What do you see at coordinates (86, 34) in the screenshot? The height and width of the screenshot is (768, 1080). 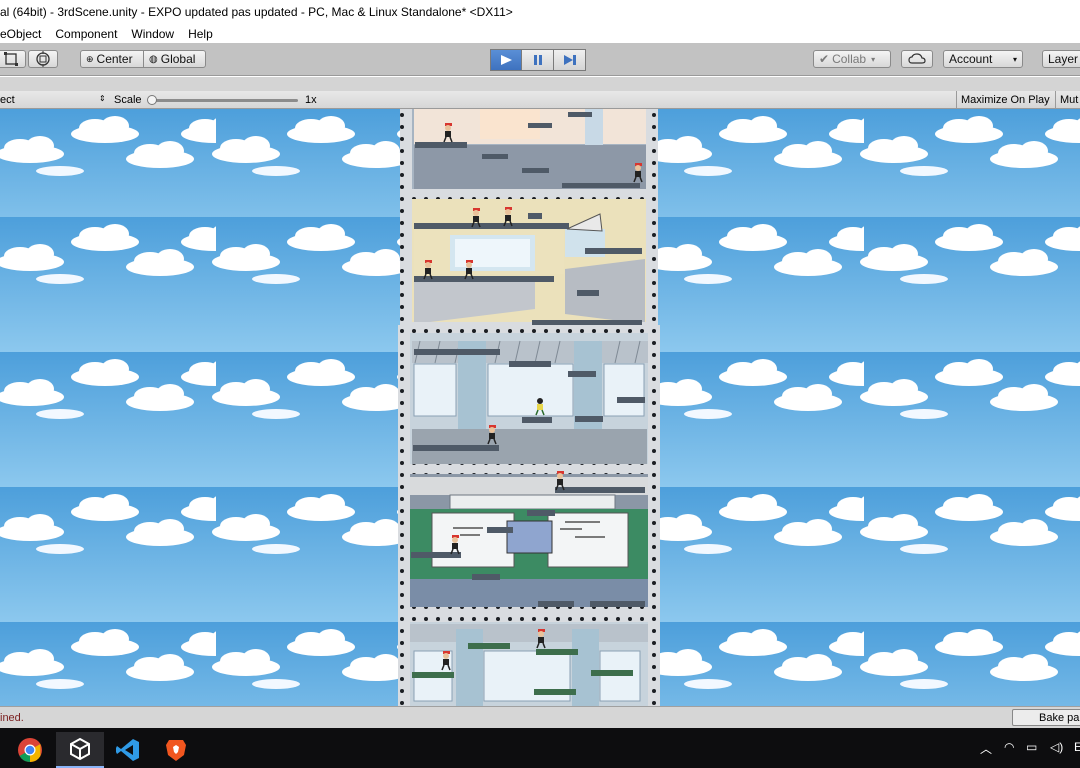 I see `menu-component: Component` at bounding box center [86, 34].